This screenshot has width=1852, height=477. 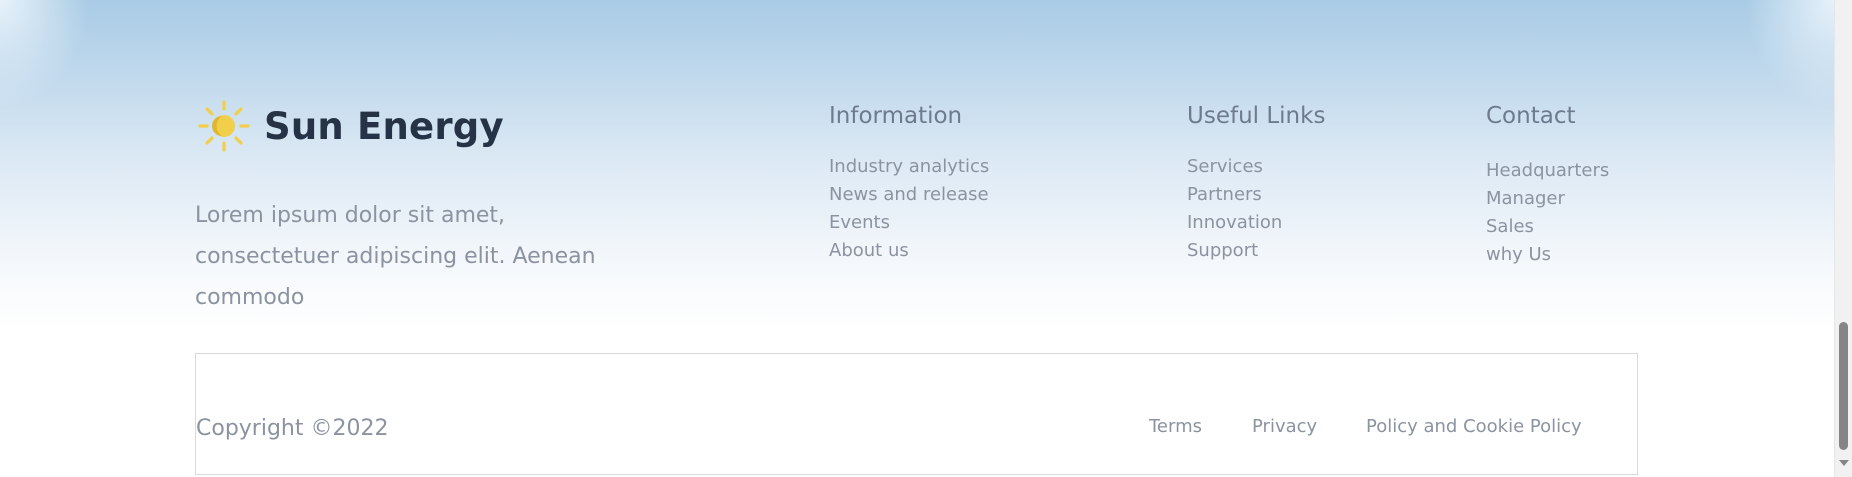 I want to click on brand-logo: Sun Energy, so click(x=350, y=126).